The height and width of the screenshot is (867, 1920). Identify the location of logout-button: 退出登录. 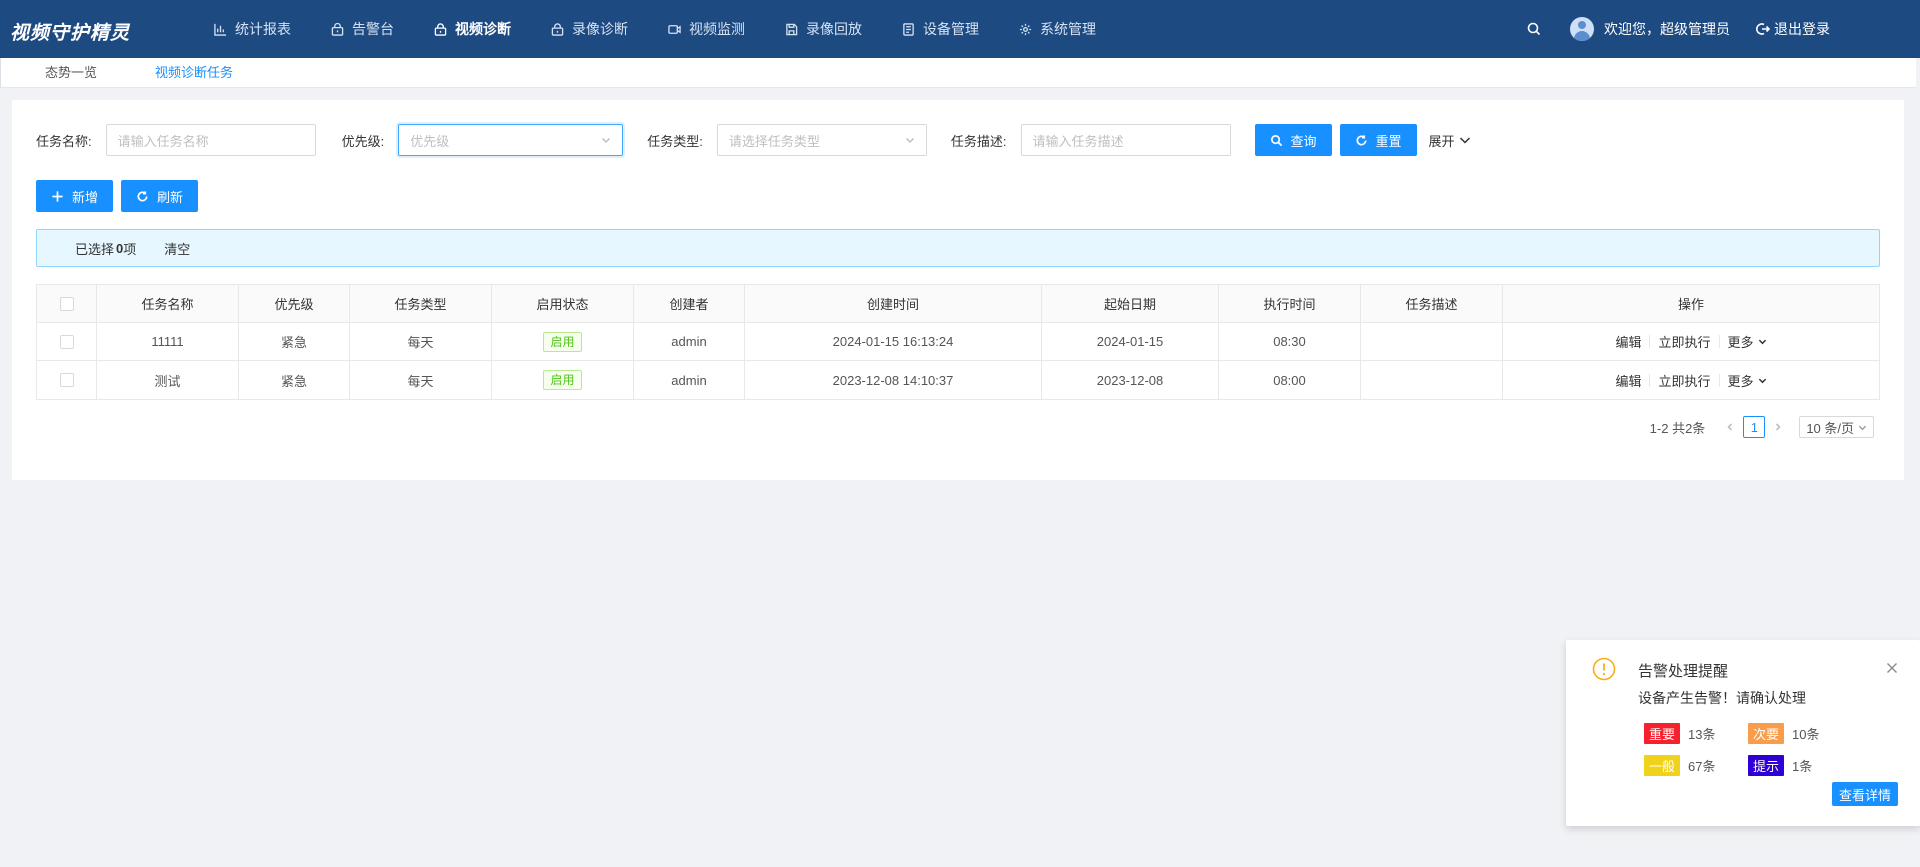
(1793, 29).